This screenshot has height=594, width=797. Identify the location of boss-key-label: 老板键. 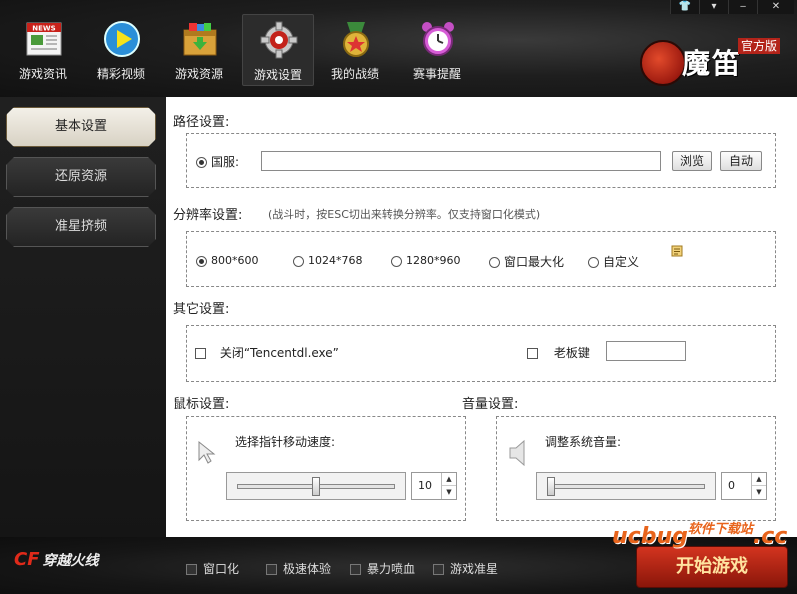
(571, 353).